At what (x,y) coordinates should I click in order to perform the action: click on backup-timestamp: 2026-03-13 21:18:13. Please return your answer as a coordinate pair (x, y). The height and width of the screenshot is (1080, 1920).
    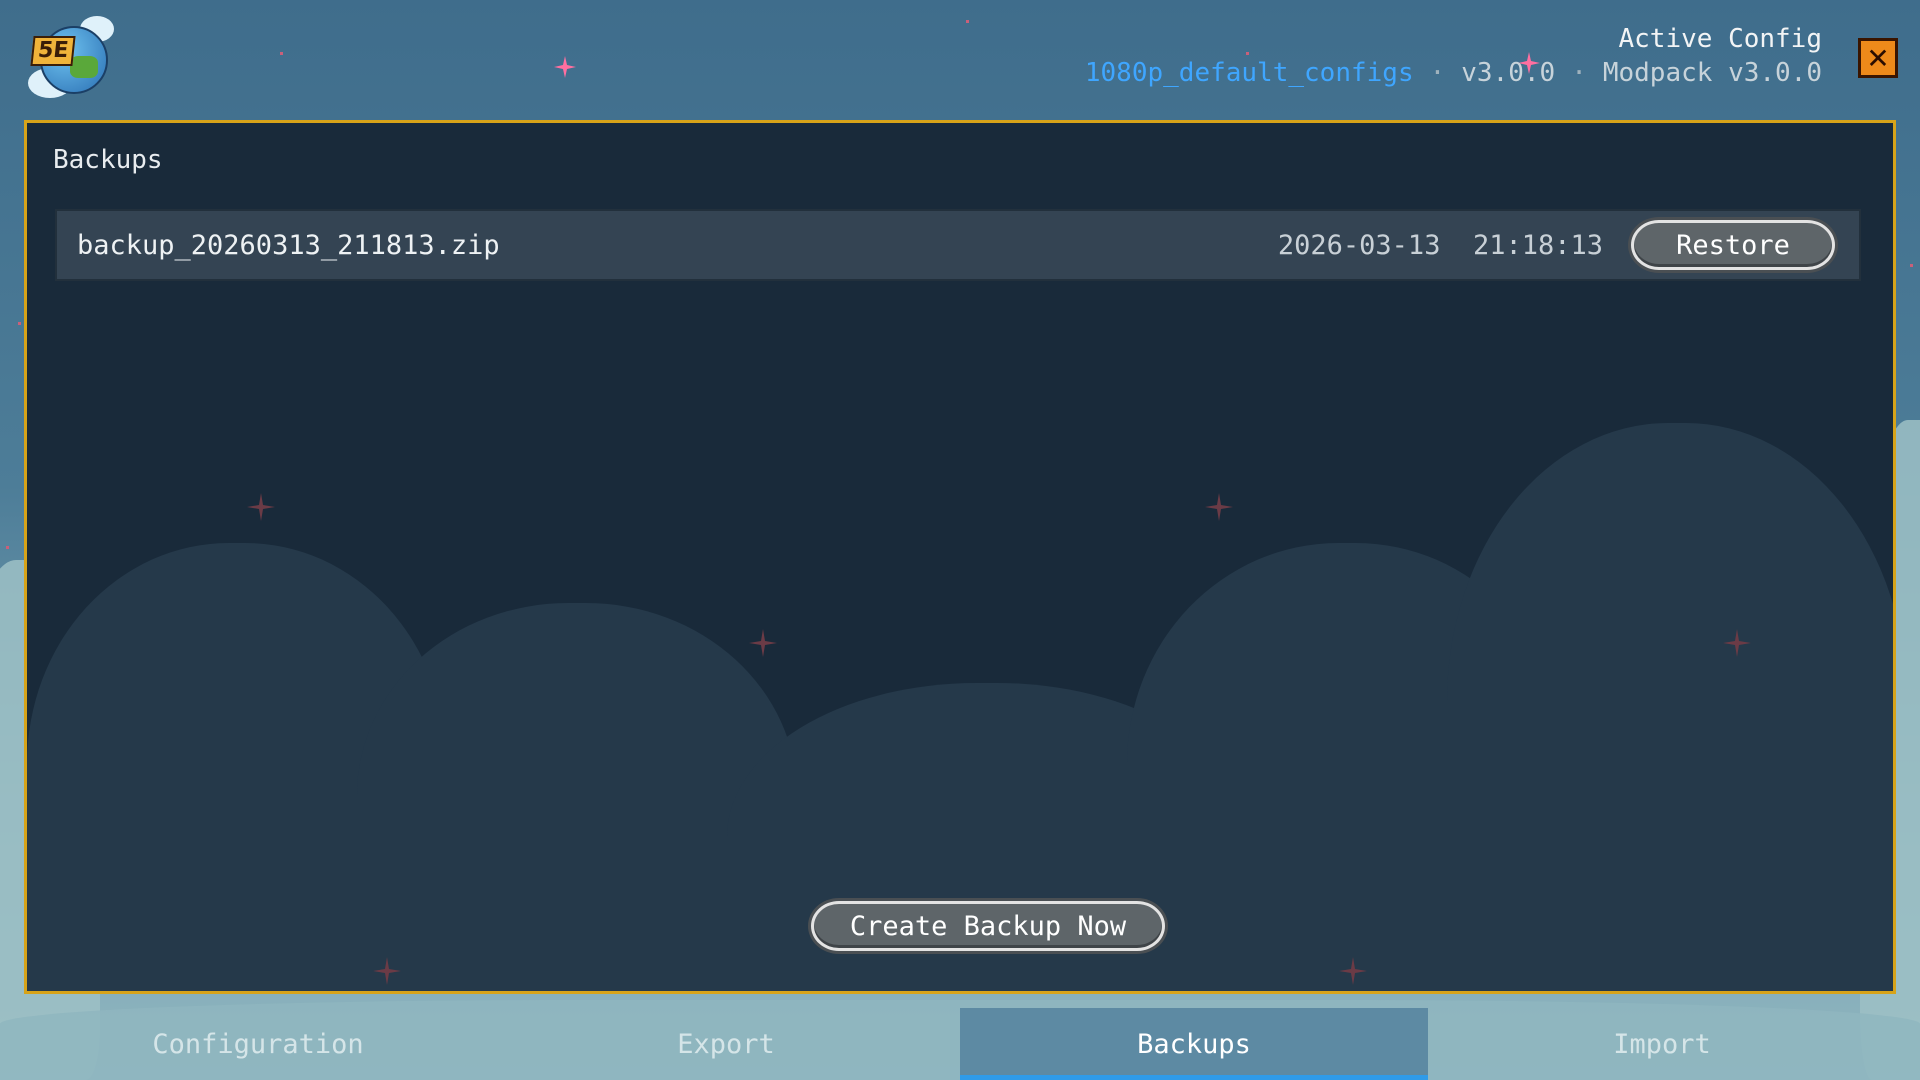
    Looking at the image, I should click on (1440, 245).